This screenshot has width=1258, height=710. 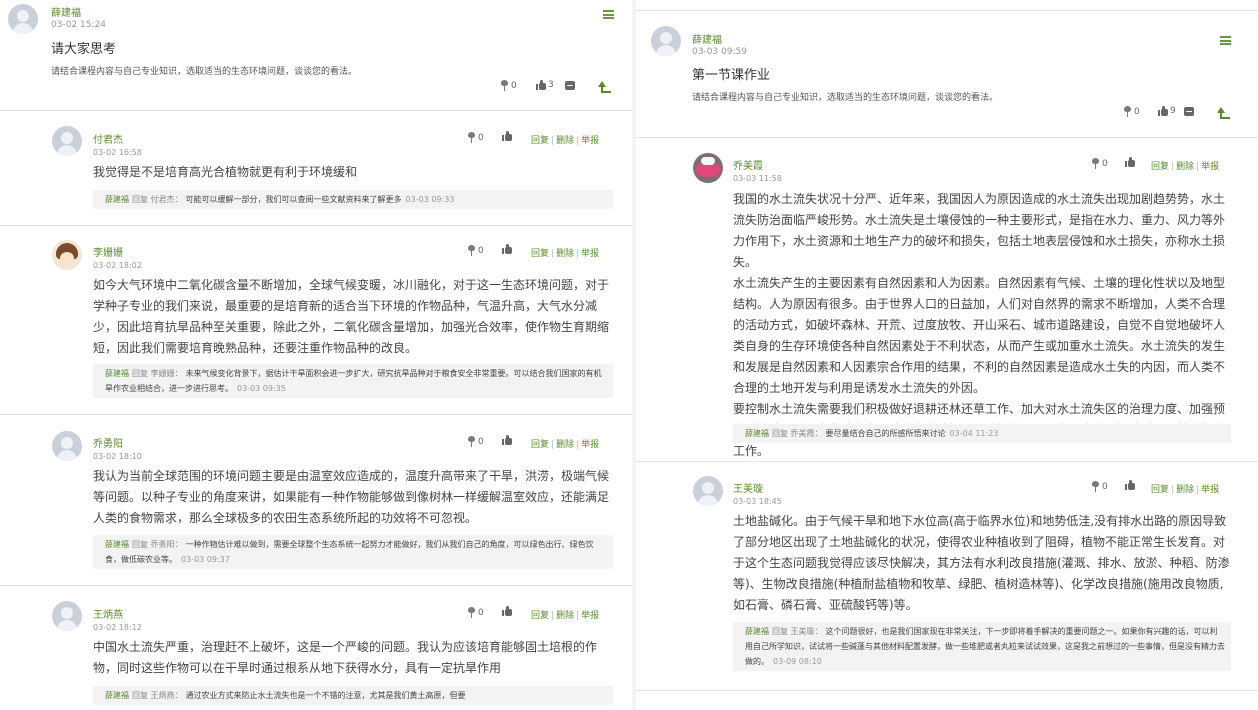 I want to click on comment-author: 乔美霞, so click(x=748, y=164).